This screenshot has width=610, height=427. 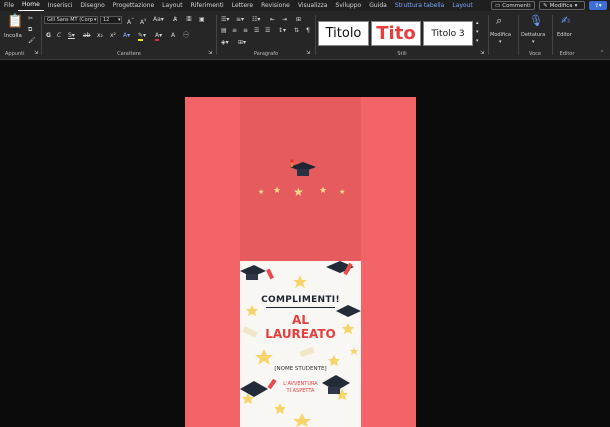 What do you see at coordinates (234, 31) in the screenshot?
I see `align-center-icon: ≡` at bounding box center [234, 31].